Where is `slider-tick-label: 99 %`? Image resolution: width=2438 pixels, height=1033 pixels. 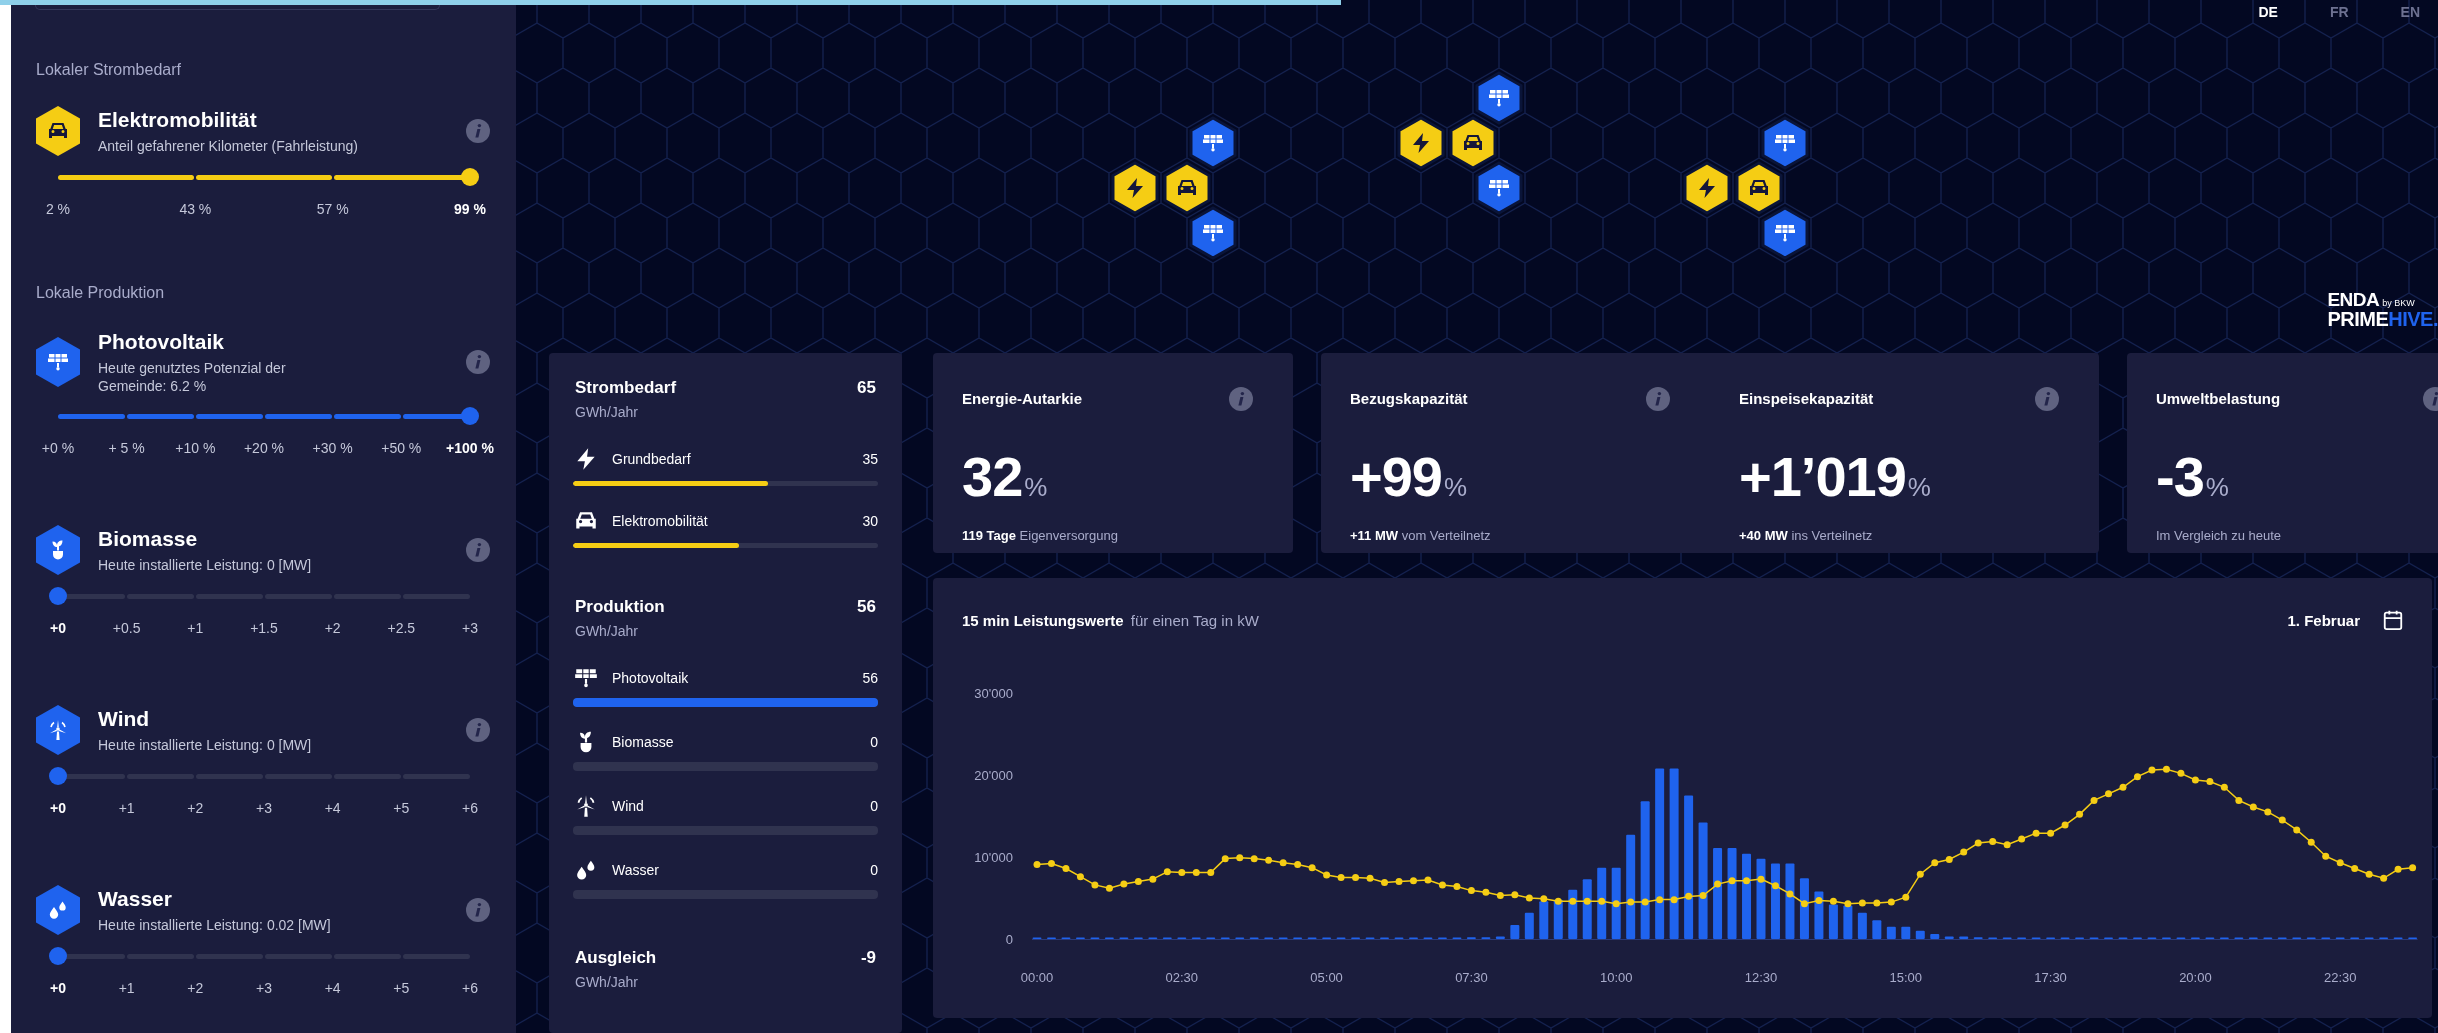 slider-tick-label: 99 % is located at coordinates (470, 209).